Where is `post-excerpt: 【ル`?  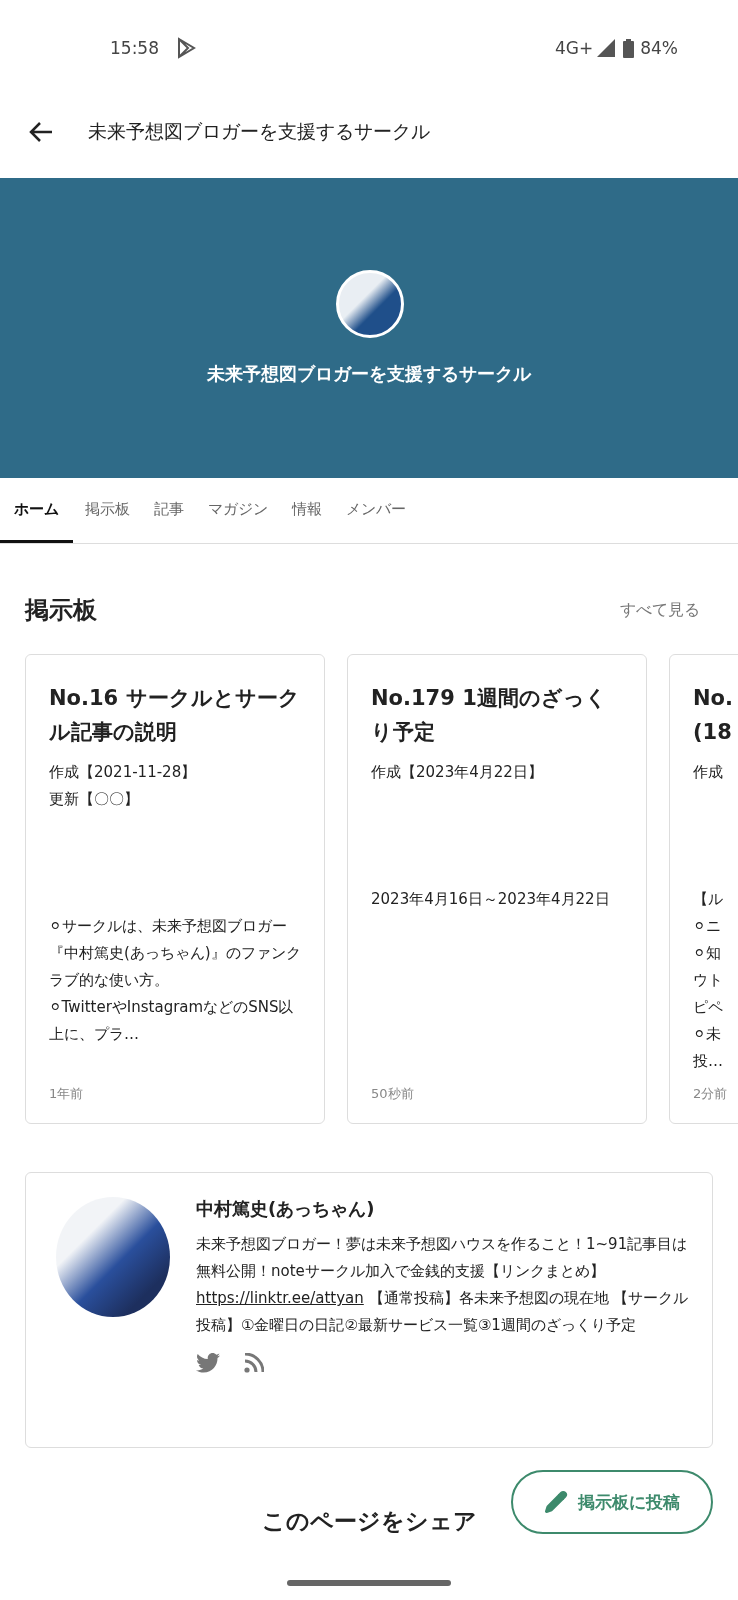
post-excerpt: 【ル is located at coordinates (708, 899).